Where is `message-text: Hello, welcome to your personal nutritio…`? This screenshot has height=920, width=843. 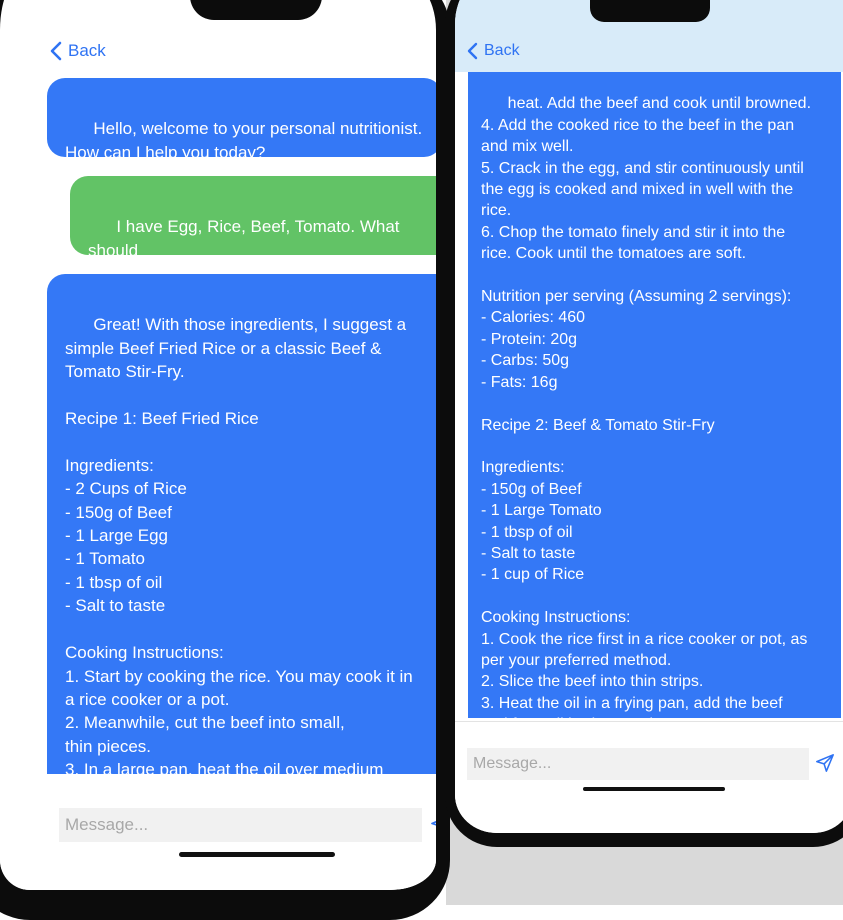
message-text: Hello, welcome to your personal nutritio… is located at coordinates (244, 140).